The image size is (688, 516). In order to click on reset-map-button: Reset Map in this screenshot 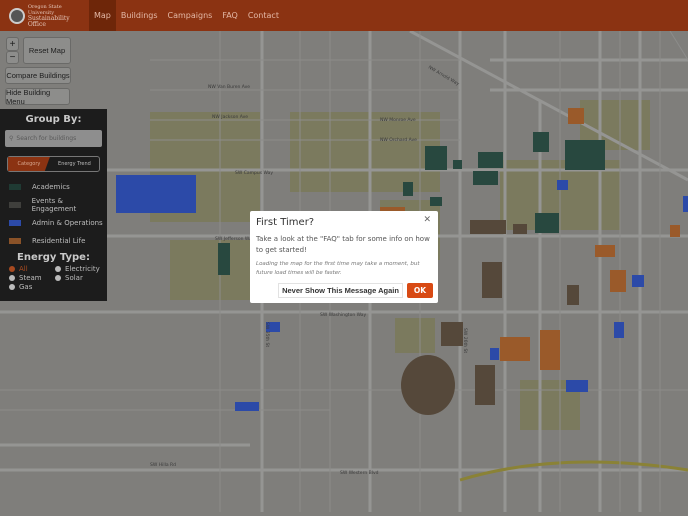, I will do `click(47, 50)`.